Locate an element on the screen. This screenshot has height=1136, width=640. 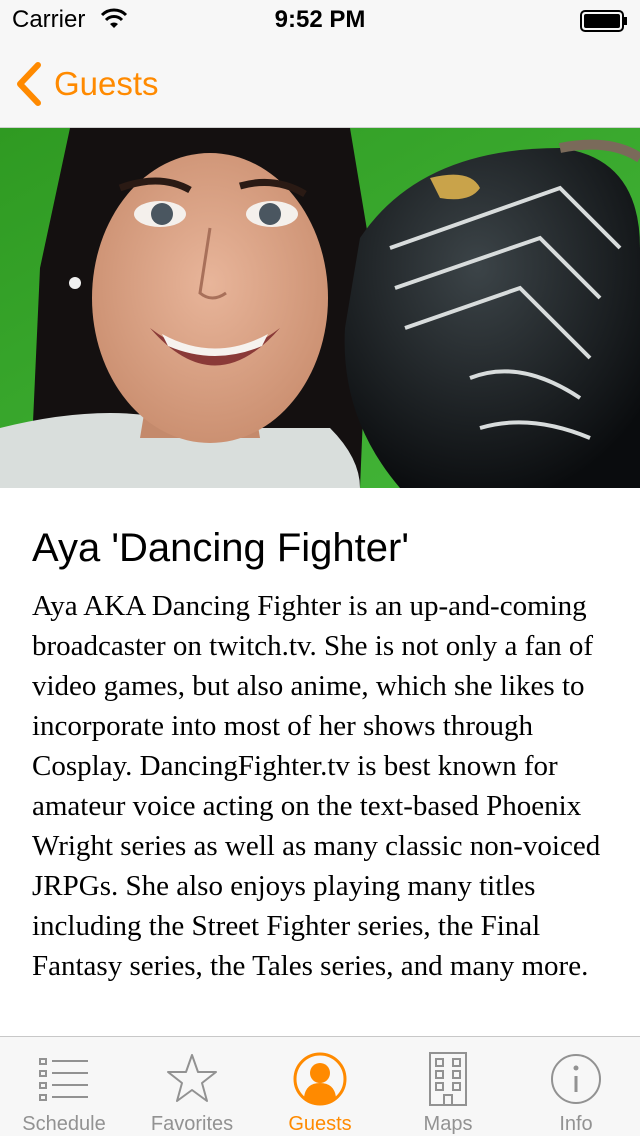
battery-icon is located at coordinates (603, 21).